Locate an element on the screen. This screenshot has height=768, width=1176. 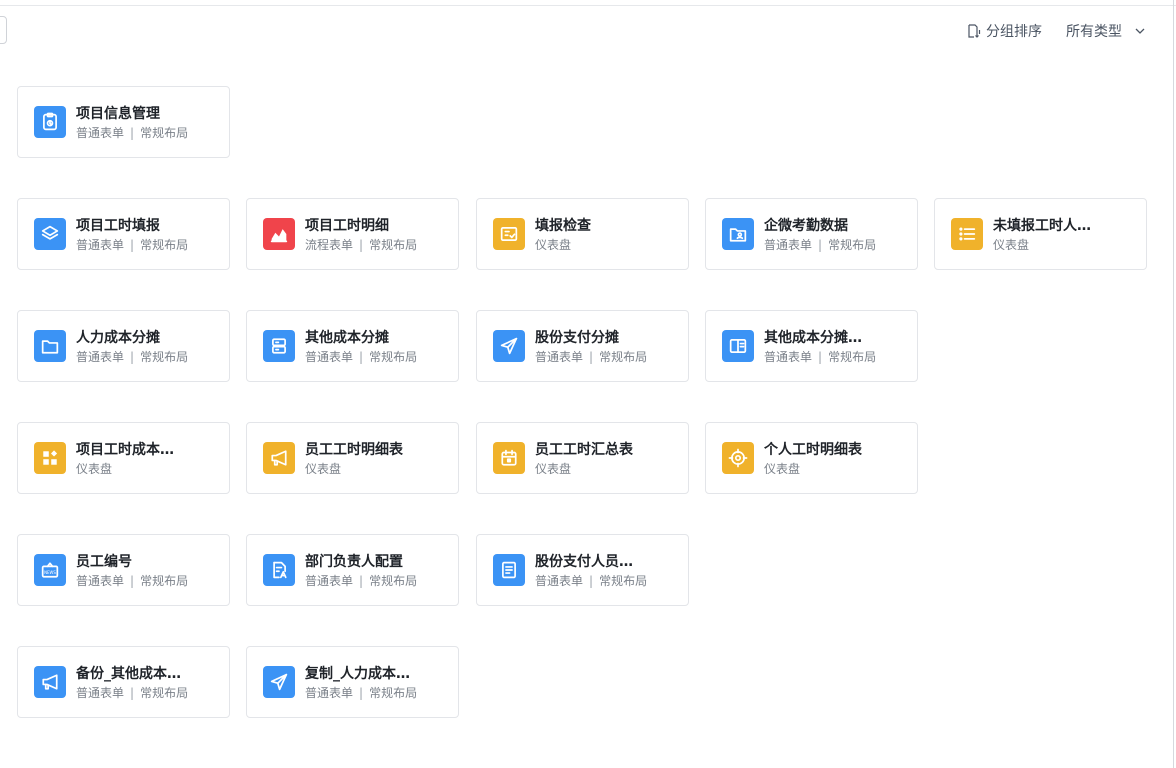
group-sort-label: 分组排序 is located at coordinates (1014, 32).